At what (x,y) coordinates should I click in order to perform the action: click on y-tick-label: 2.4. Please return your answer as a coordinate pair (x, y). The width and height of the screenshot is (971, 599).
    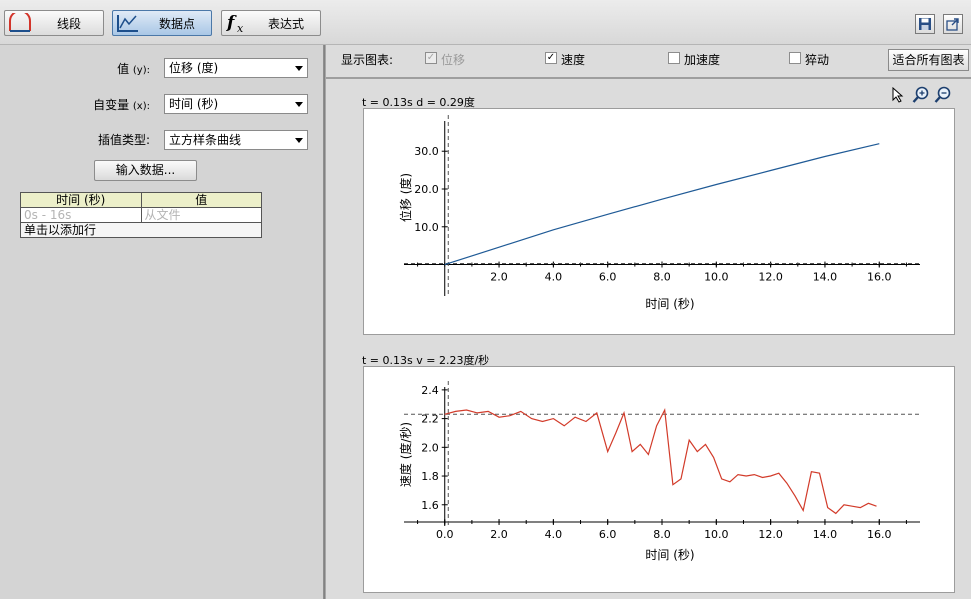
    Looking at the image, I should click on (430, 390).